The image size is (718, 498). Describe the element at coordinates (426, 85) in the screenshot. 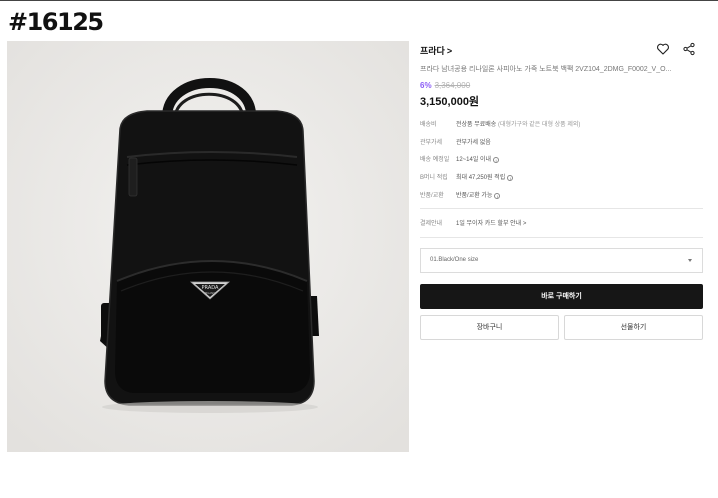

I see `discount-rate: 6%` at that location.